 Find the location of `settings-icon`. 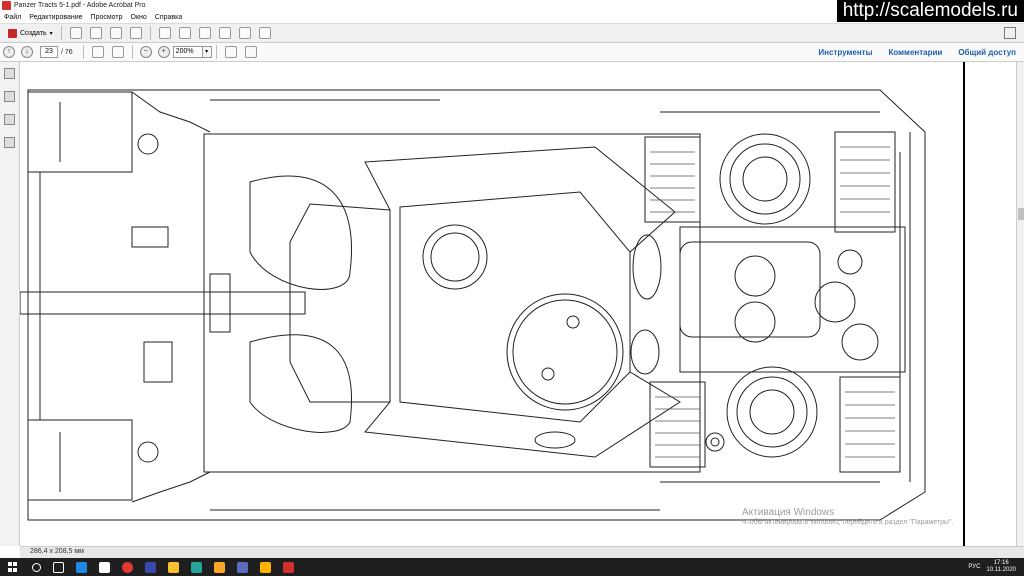

settings-icon is located at coordinates (164, 33).